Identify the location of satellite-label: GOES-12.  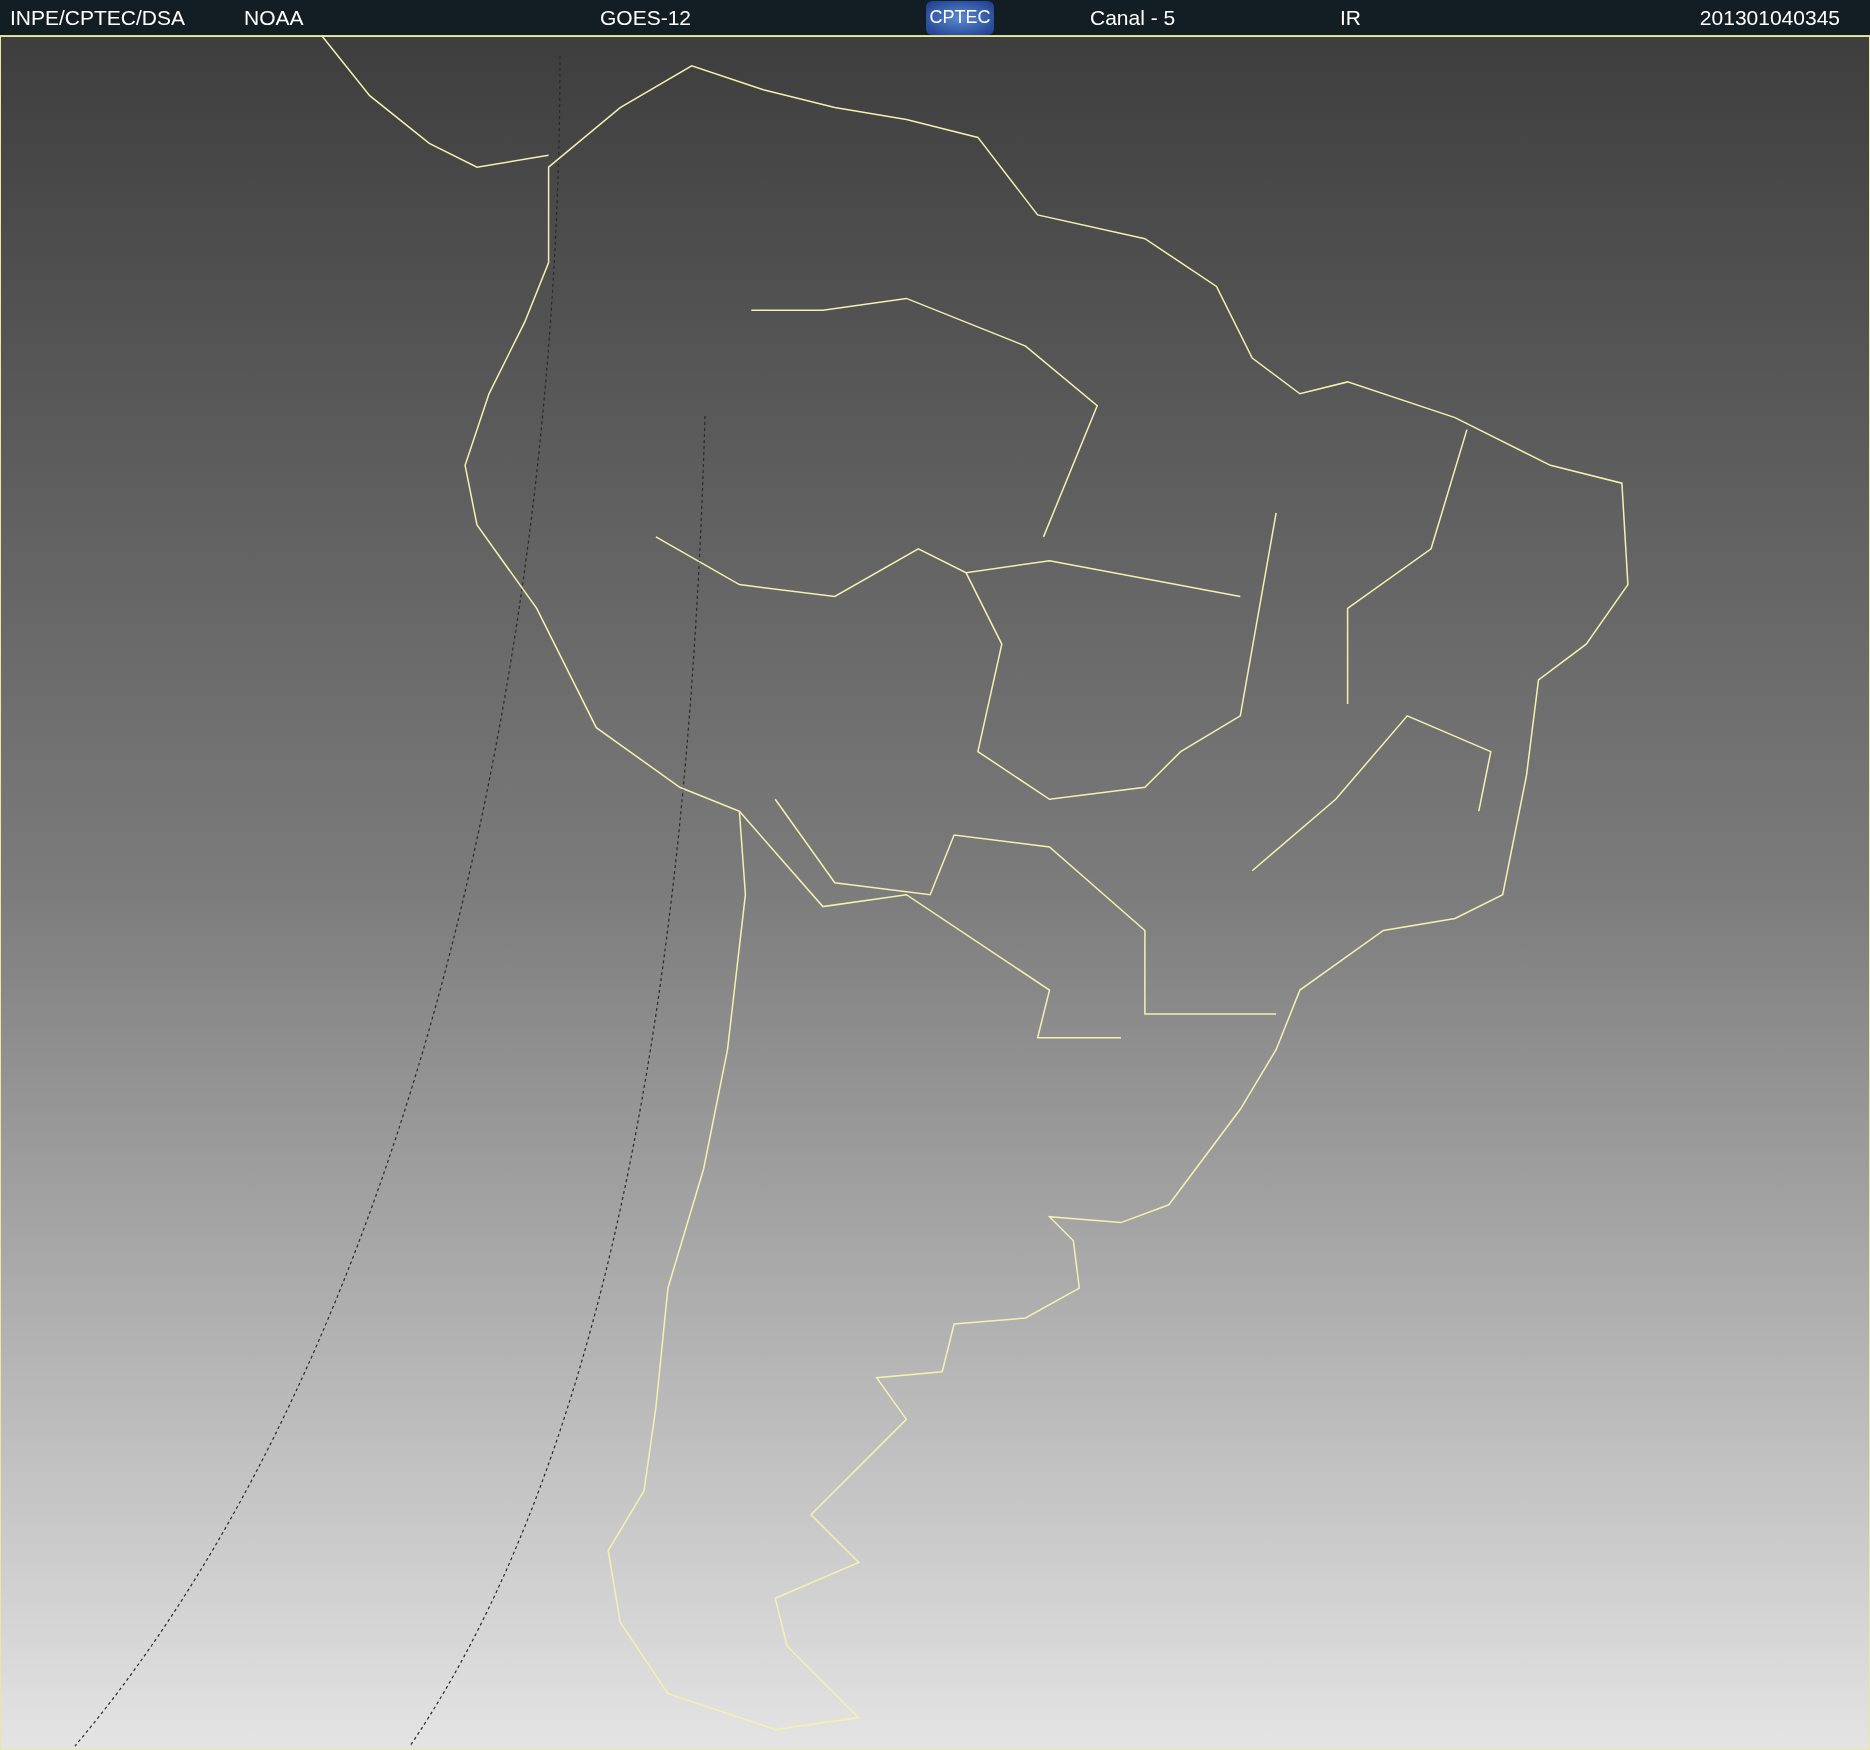
(646, 17).